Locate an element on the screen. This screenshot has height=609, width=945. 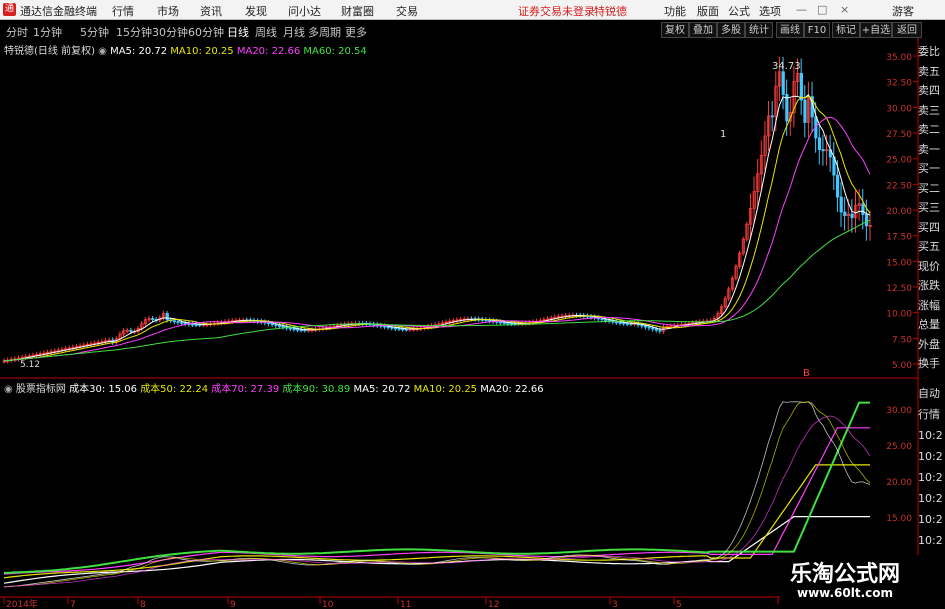
signal-marker-1: 1 is located at coordinates (723, 134).